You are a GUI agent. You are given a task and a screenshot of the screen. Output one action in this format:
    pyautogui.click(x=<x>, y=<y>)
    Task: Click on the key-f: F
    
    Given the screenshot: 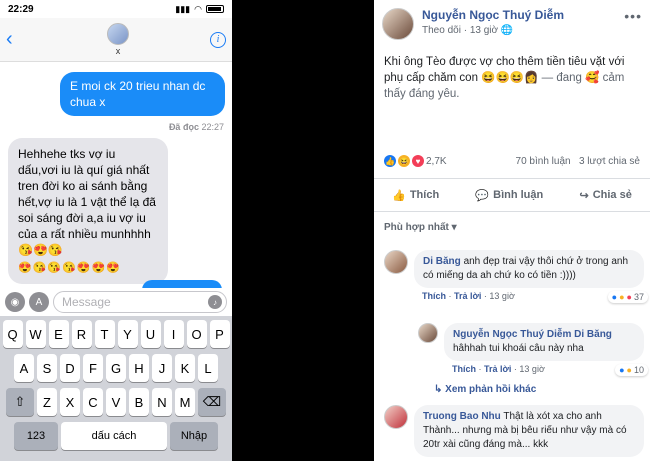 What is the action you would take?
    pyautogui.click(x=93, y=368)
    